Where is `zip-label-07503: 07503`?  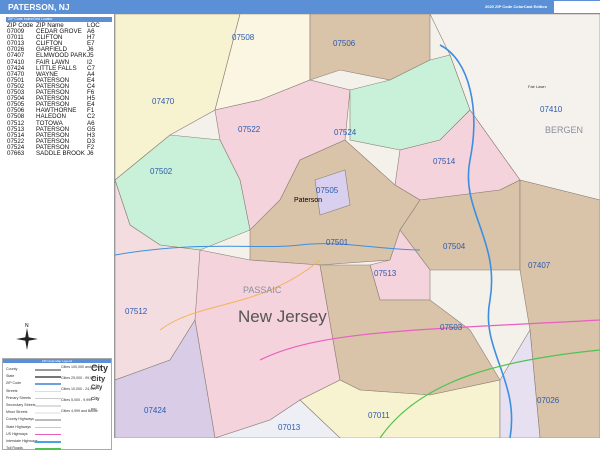
zip-label-07503: 07503 is located at coordinates (451, 327).